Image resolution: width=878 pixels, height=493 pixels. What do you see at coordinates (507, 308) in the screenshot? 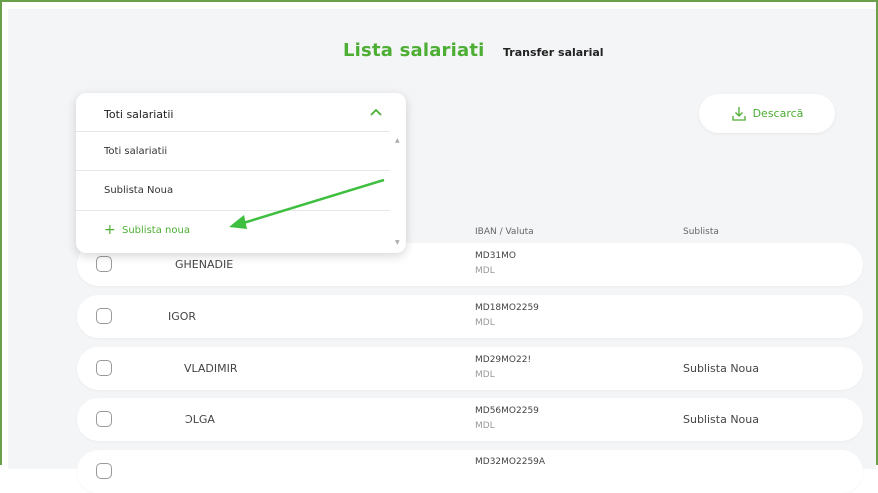
I see `employee-iban: MD18MO2259` at bounding box center [507, 308].